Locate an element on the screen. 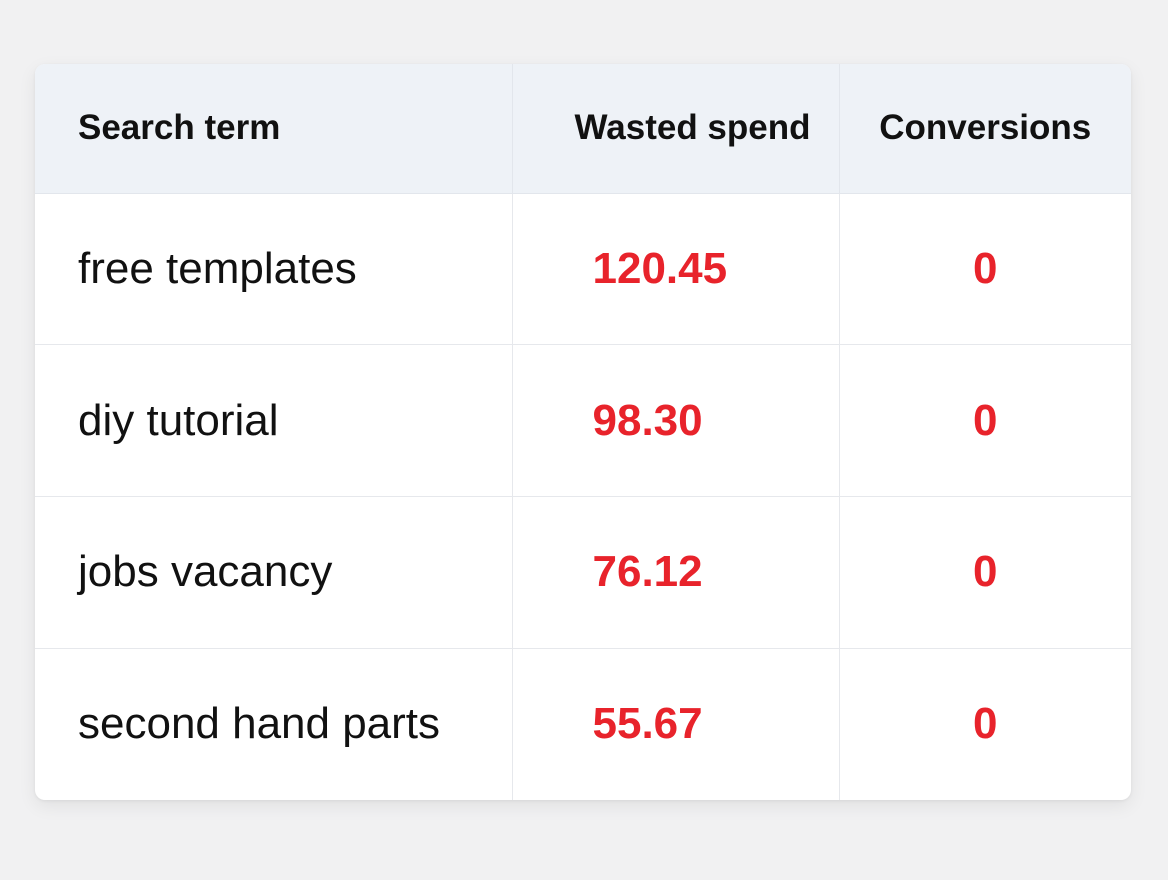 This screenshot has width=1168, height=880. column-header-search-term: Search term is located at coordinates (274, 129).